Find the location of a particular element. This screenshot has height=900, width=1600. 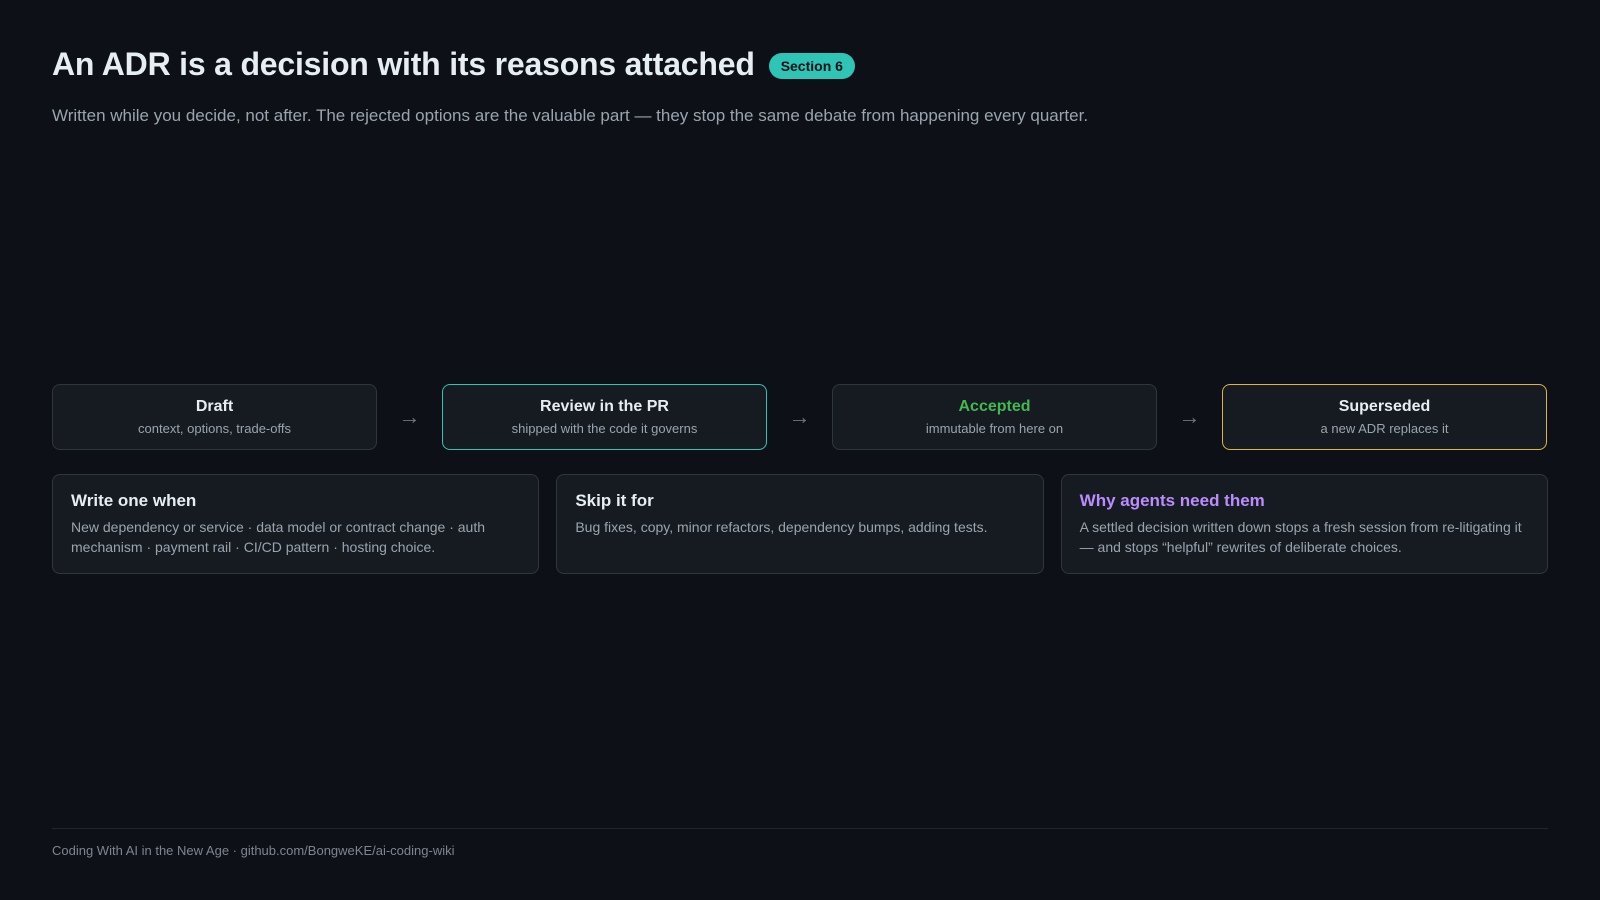

stage-accepted: Accepted immutable from here on is located at coordinates (994, 417).